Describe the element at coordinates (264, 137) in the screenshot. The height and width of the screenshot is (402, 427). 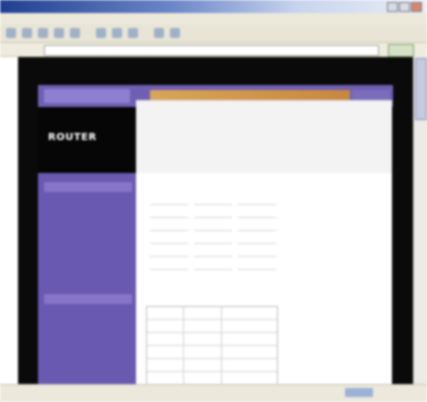
I see `header-panel` at that location.